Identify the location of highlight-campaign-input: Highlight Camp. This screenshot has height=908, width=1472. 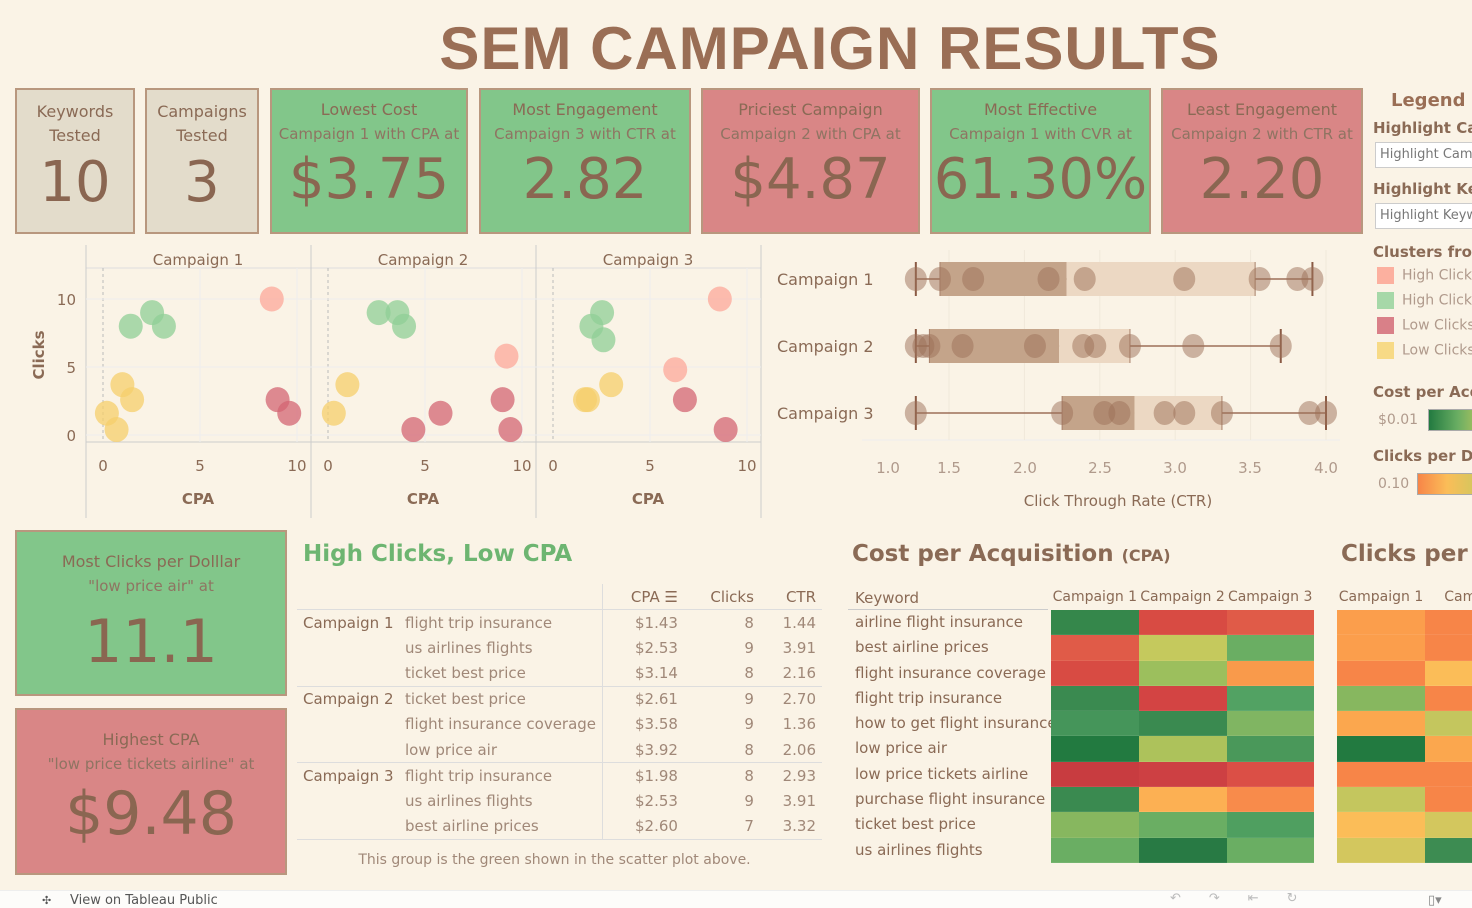
(1423, 155).